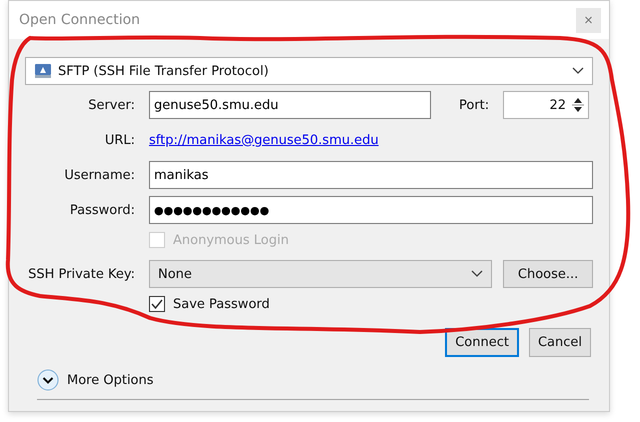  I want to click on username-label: Username:, so click(99, 175).